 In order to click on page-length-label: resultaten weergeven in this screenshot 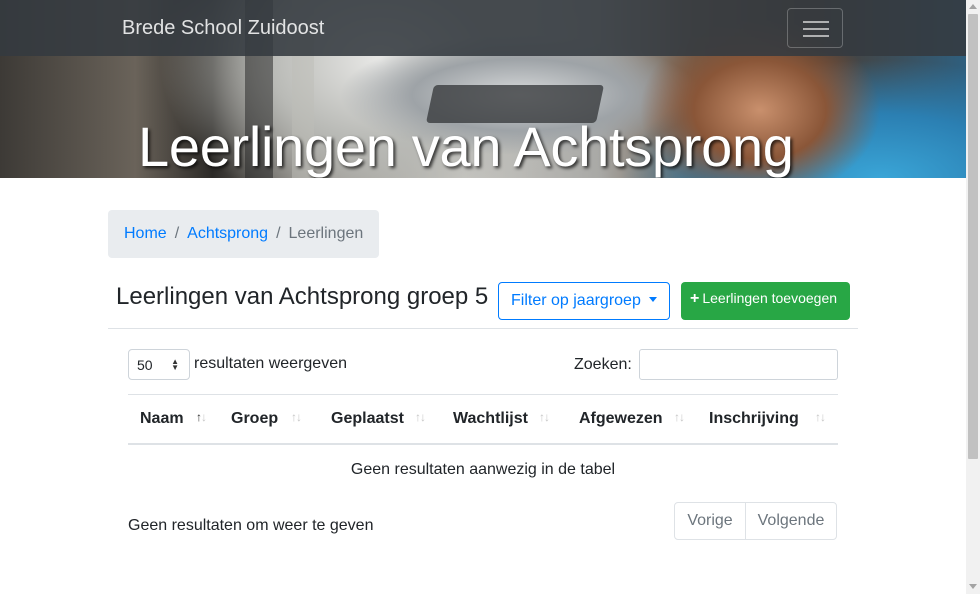, I will do `click(270, 363)`.